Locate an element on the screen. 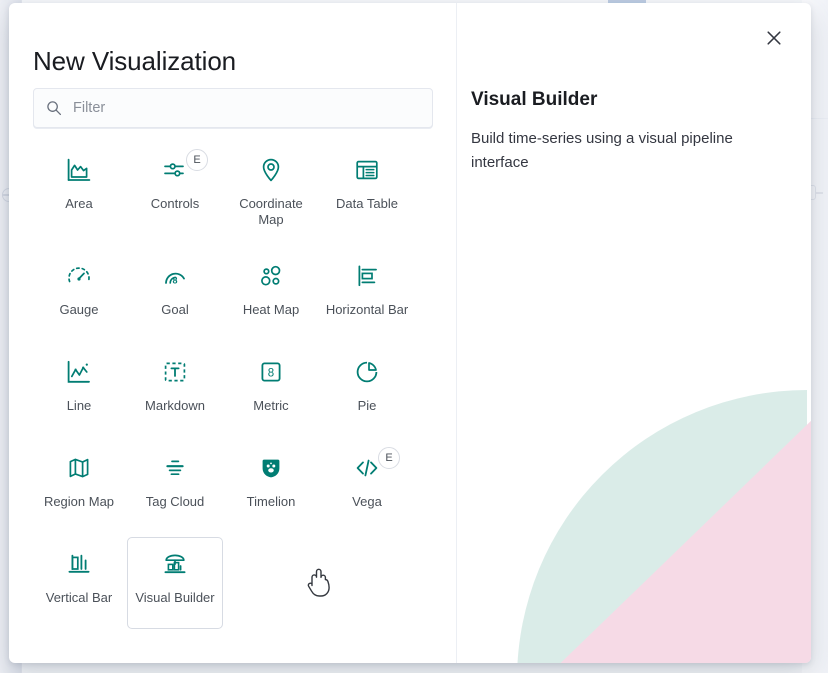 The image size is (828, 673). markdown-text-icon is located at coordinates (175, 372).